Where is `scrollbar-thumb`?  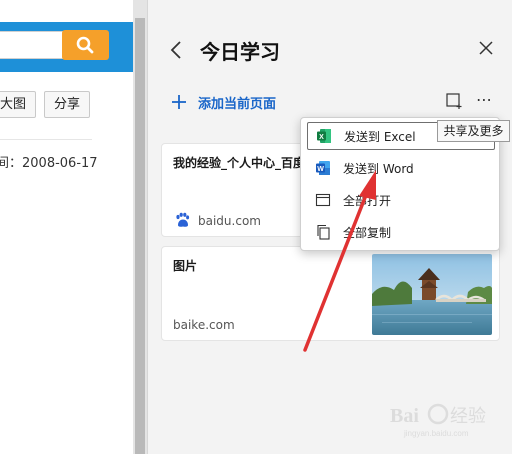 scrollbar-thumb is located at coordinates (140, 236).